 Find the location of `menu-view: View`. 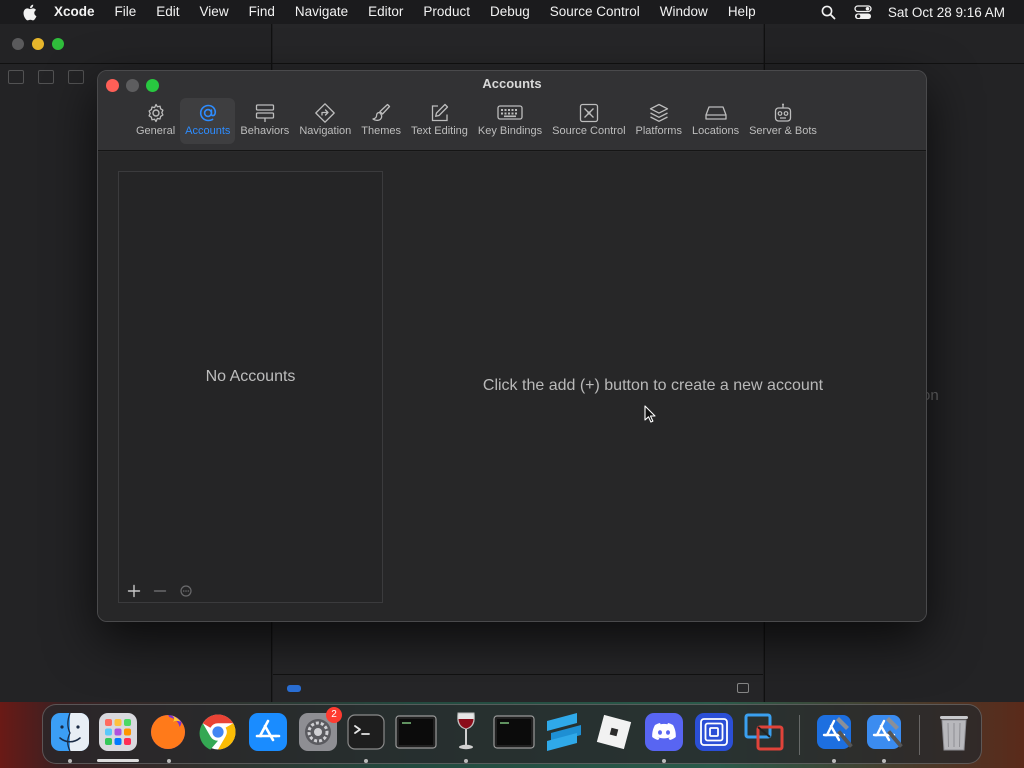

menu-view: View is located at coordinates (214, 12).